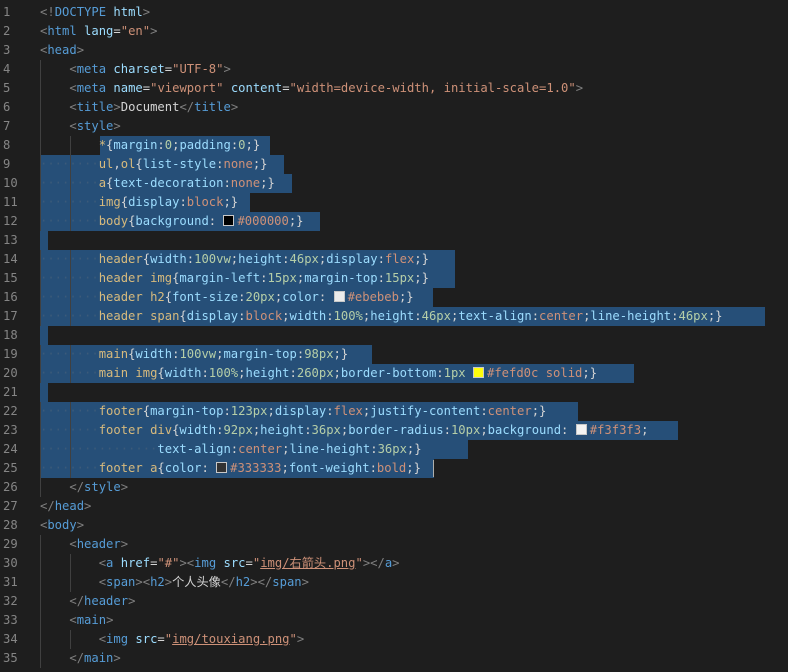  I want to click on code-line: 8 *{margin:0;padding:0;}, so click(394, 145).